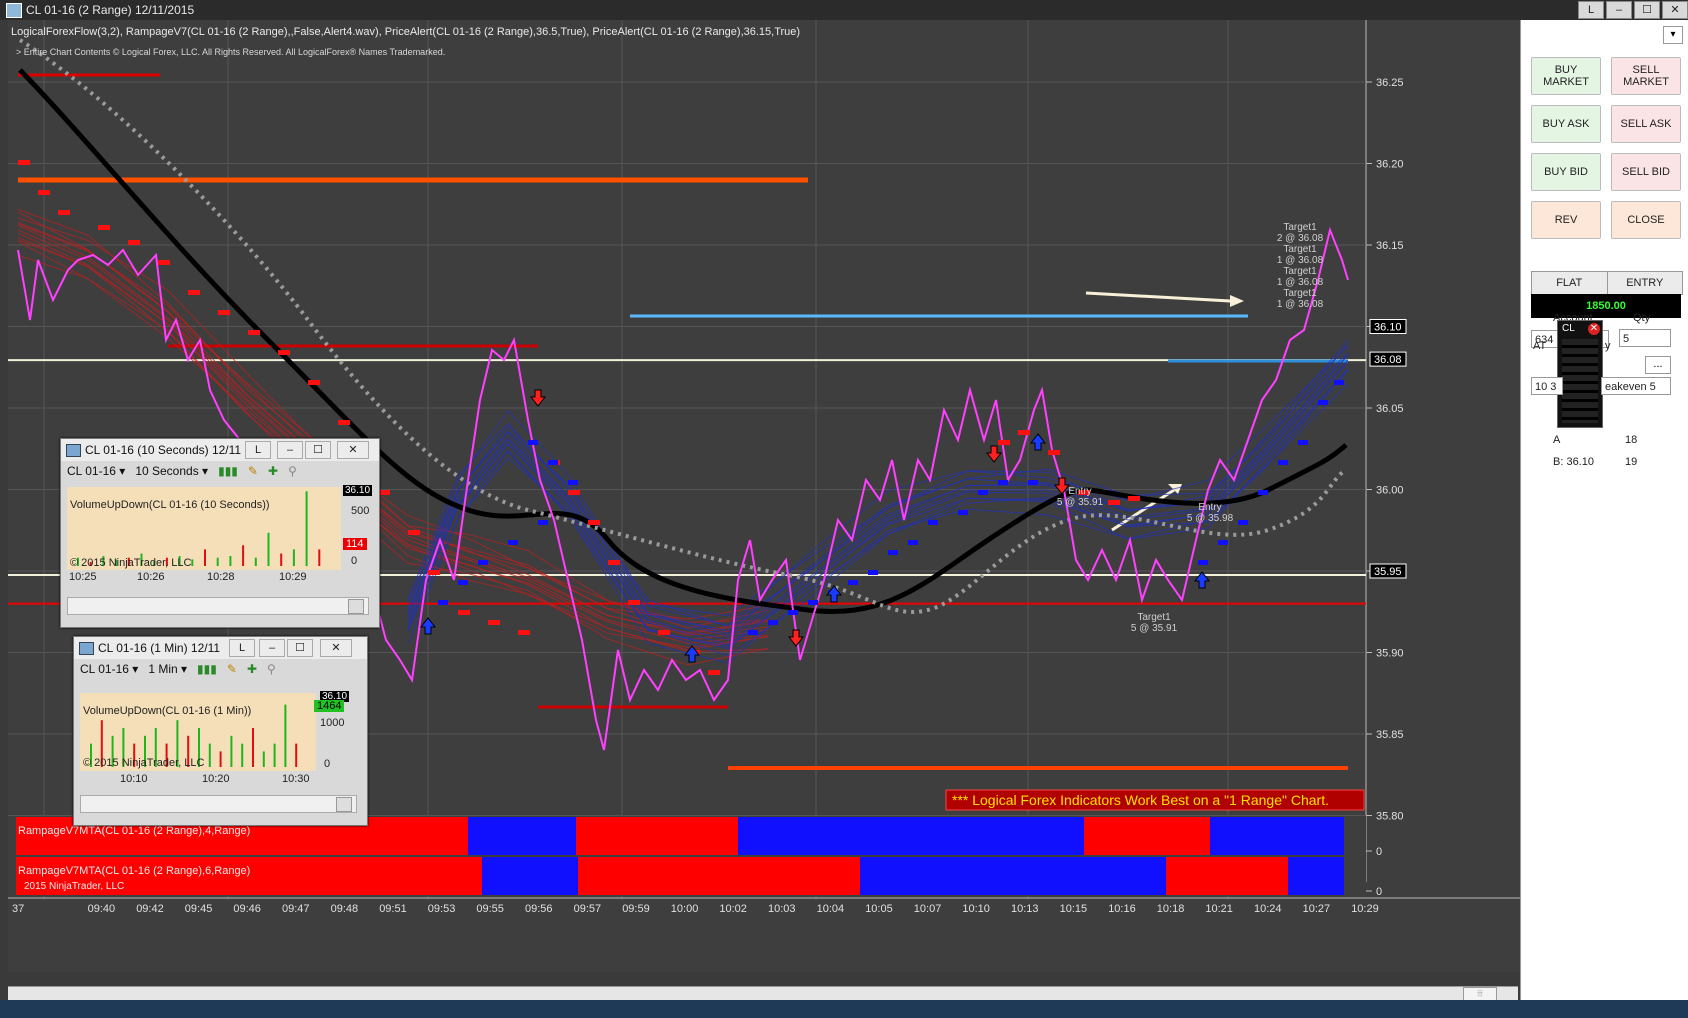 Image resolution: width=1688 pixels, height=1018 pixels. What do you see at coordinates (1566, 124) in the screenshot?
I see `buy-ask-button: BUY ASK` at bounding box center [1566, 124].